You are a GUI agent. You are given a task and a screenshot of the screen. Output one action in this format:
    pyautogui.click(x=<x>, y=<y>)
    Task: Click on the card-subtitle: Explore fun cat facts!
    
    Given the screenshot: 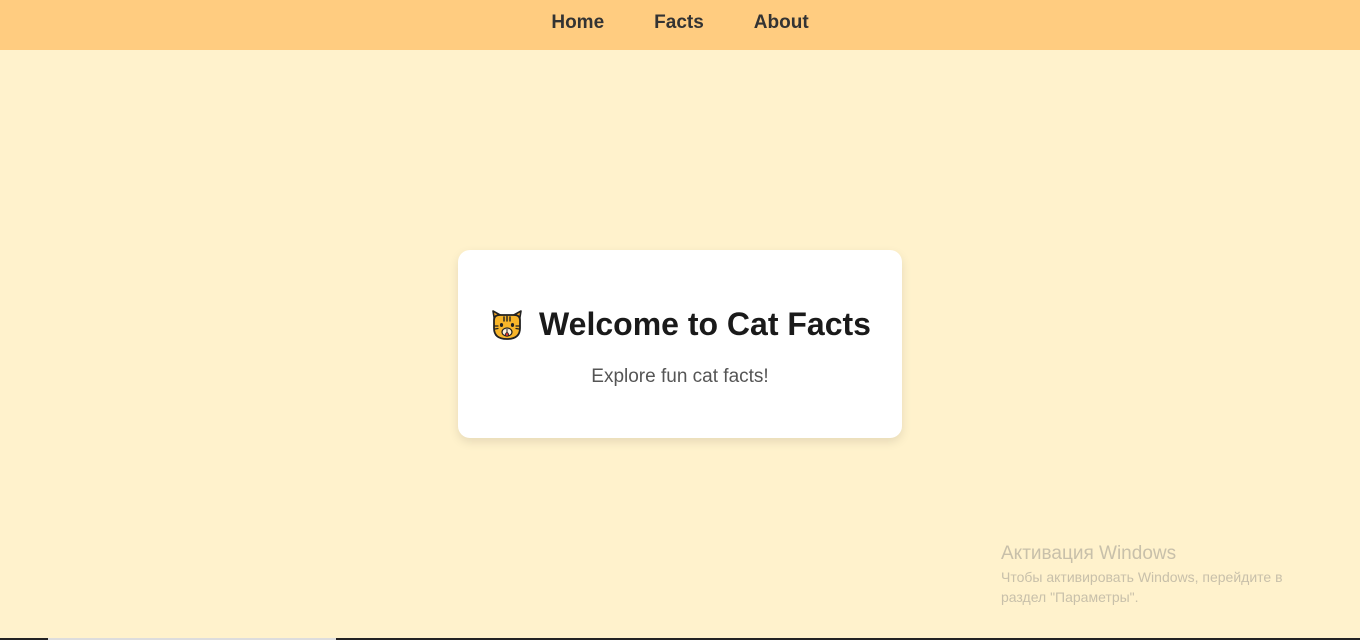 What is the action you would take?
    pyautogui.click(x=680, y=376)
    